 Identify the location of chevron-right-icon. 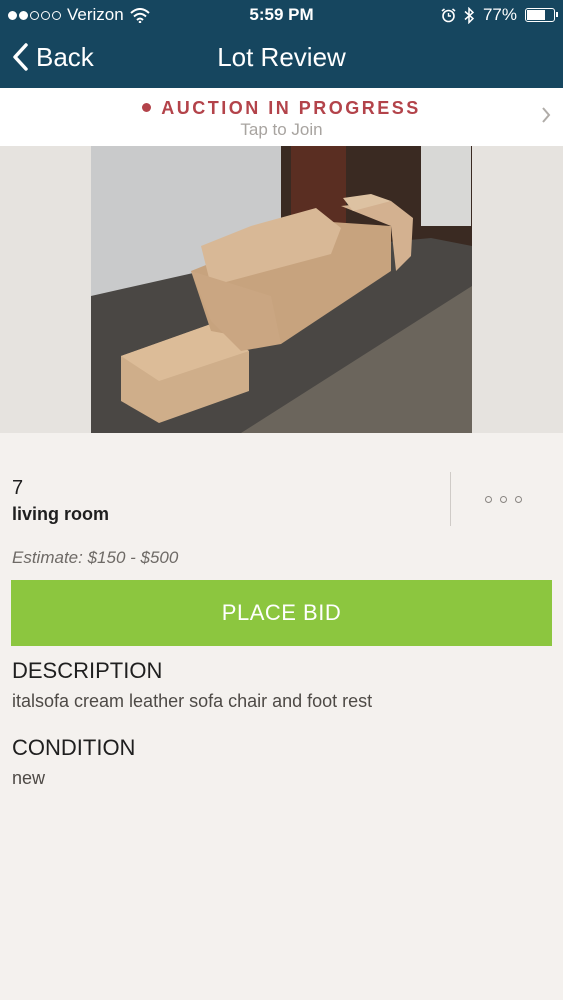
(546, 115).